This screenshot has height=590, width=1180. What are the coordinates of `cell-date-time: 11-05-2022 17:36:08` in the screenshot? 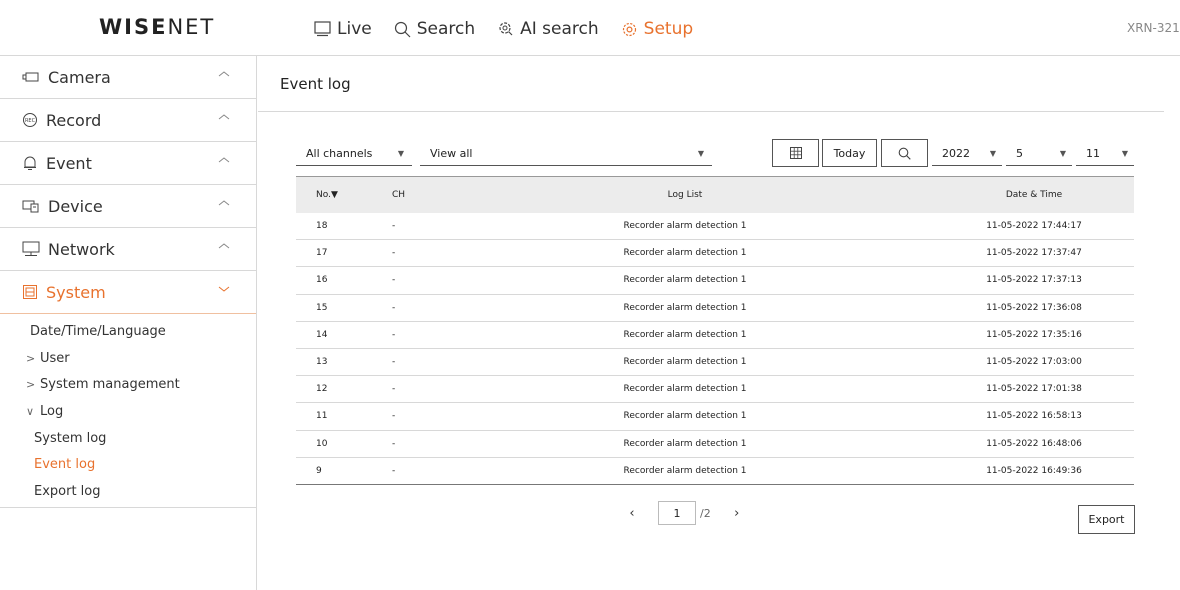 It's located at (1034, 308).